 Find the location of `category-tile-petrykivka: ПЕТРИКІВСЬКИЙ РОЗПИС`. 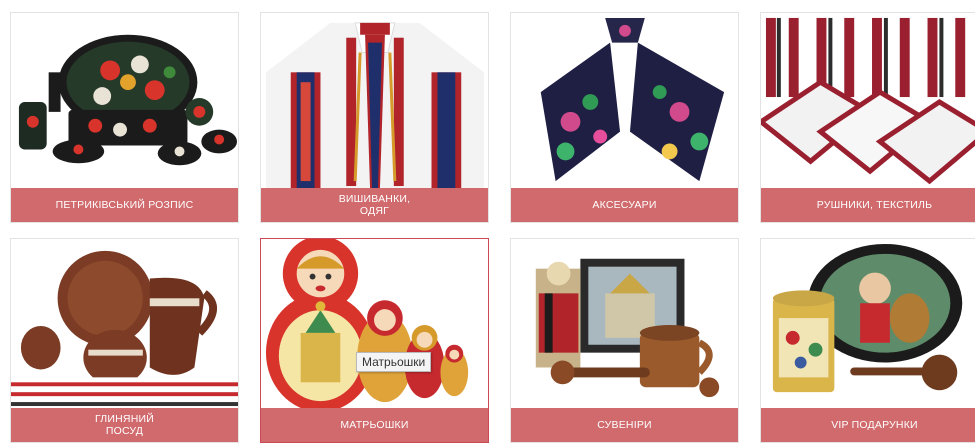

category-tile-petrykivka: ПЕТРИКІВСЬКИЙ РОЗПИС is located at coordinates (124, 117).